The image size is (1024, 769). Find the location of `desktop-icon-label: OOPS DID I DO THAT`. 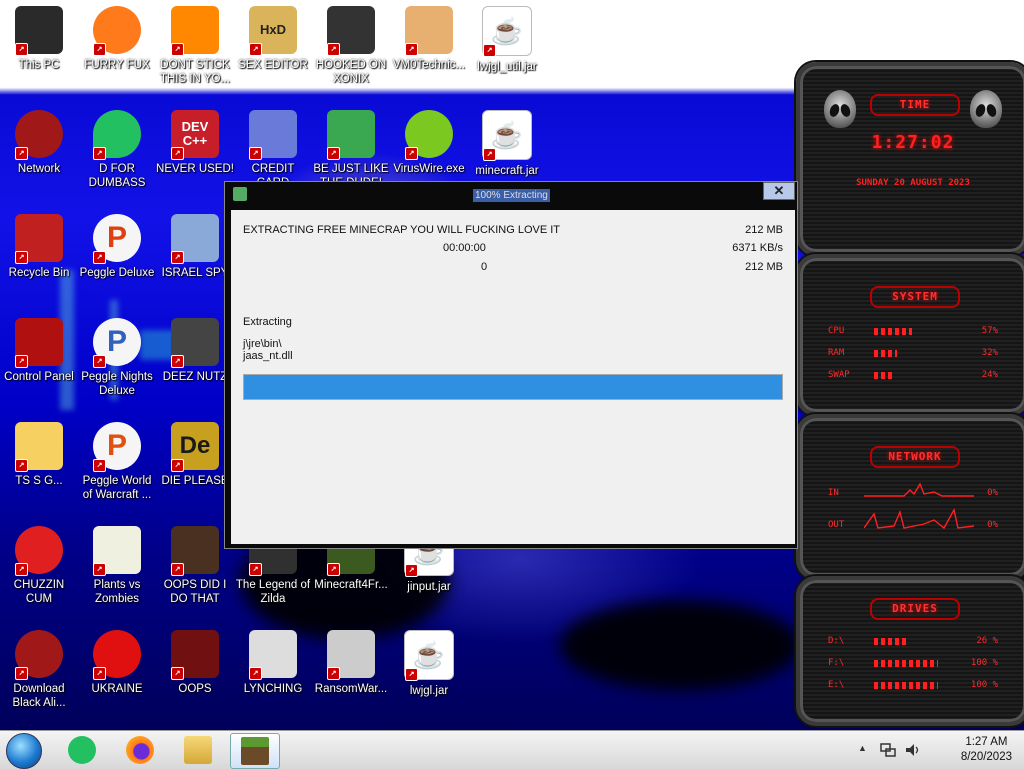

desktop-icon-label: OOPS DID I DO THAT is located at coordinates (195, 592).